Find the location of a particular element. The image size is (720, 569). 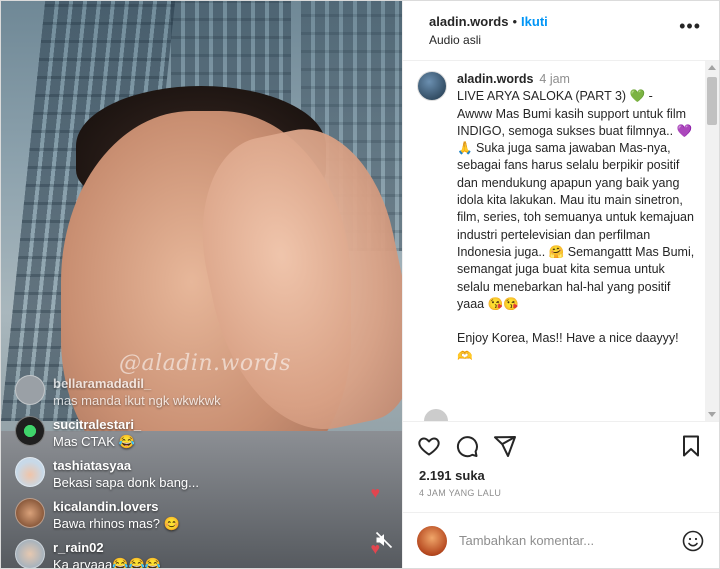

author-avatar is located at coordinates (432, 86).